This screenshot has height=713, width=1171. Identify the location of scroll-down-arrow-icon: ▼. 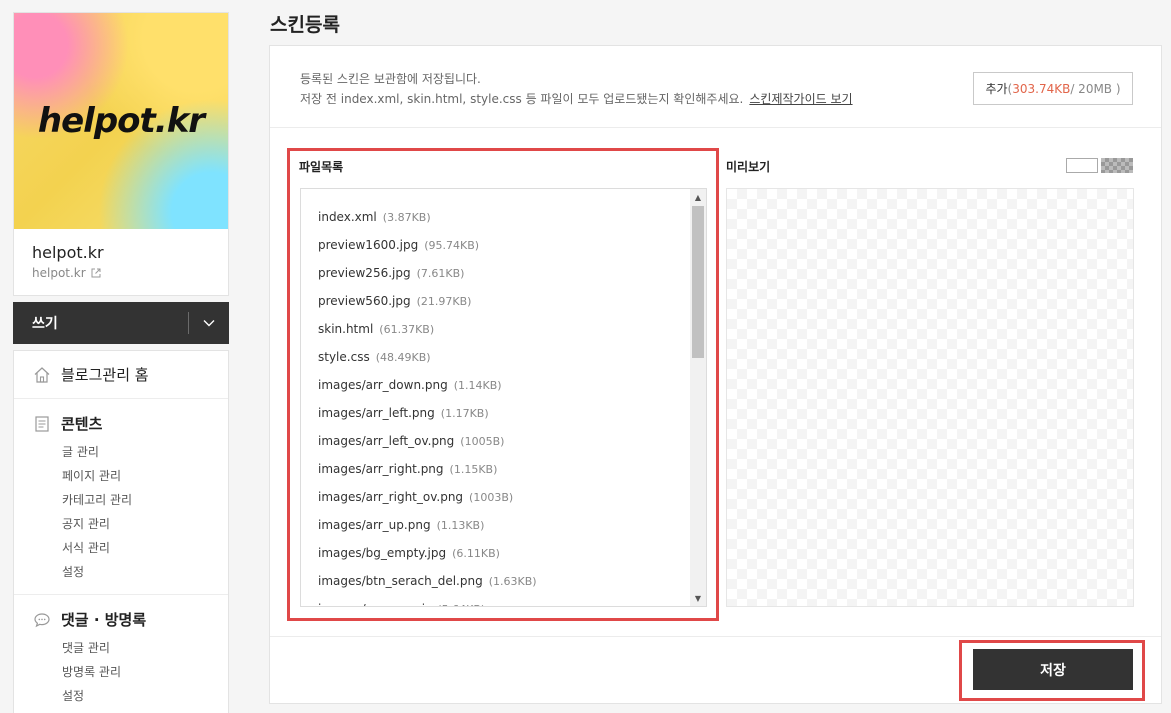
(698, 598).